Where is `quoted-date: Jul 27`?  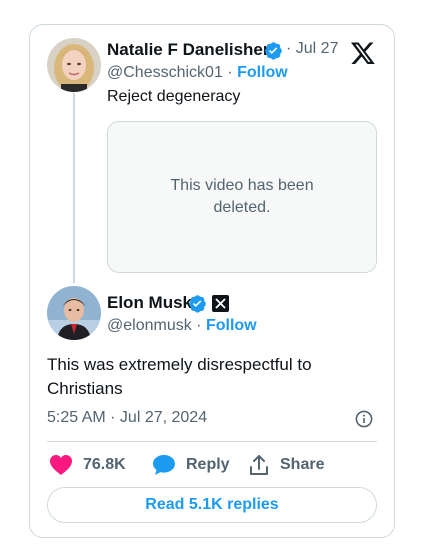
quoted-date: Jul 27 is located at coordinates (317, 48).